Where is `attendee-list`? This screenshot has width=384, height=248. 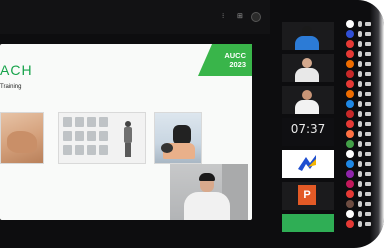 attendee-list is located at coordinates (359, 128).